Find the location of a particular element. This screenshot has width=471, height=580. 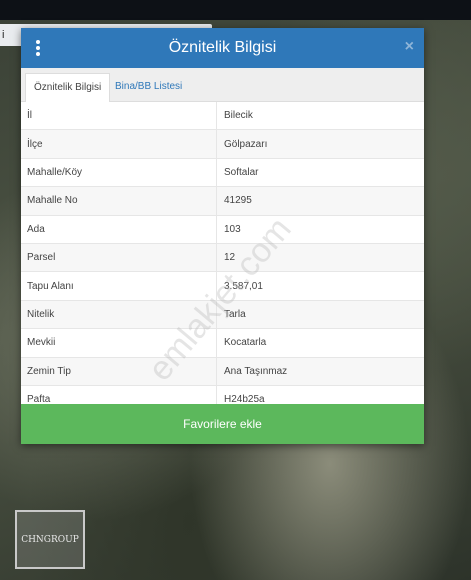

dialog-tabs: Öznitelik Bilgisi Bina/BB Listesi is located at coordinates (222, 85).